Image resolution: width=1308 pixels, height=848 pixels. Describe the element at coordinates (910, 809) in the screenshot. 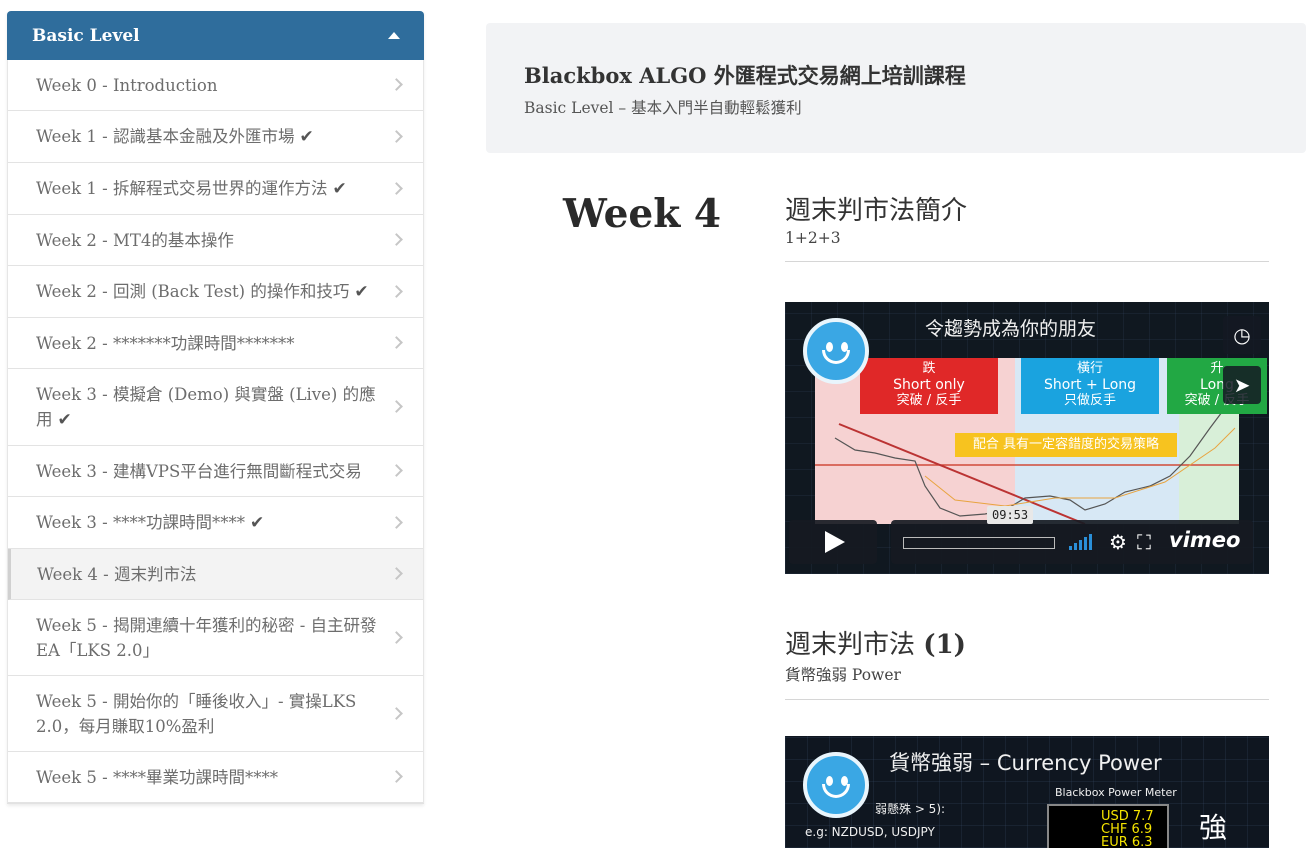

I see `slide-text: 弱懸殊 > 5):` at that location.